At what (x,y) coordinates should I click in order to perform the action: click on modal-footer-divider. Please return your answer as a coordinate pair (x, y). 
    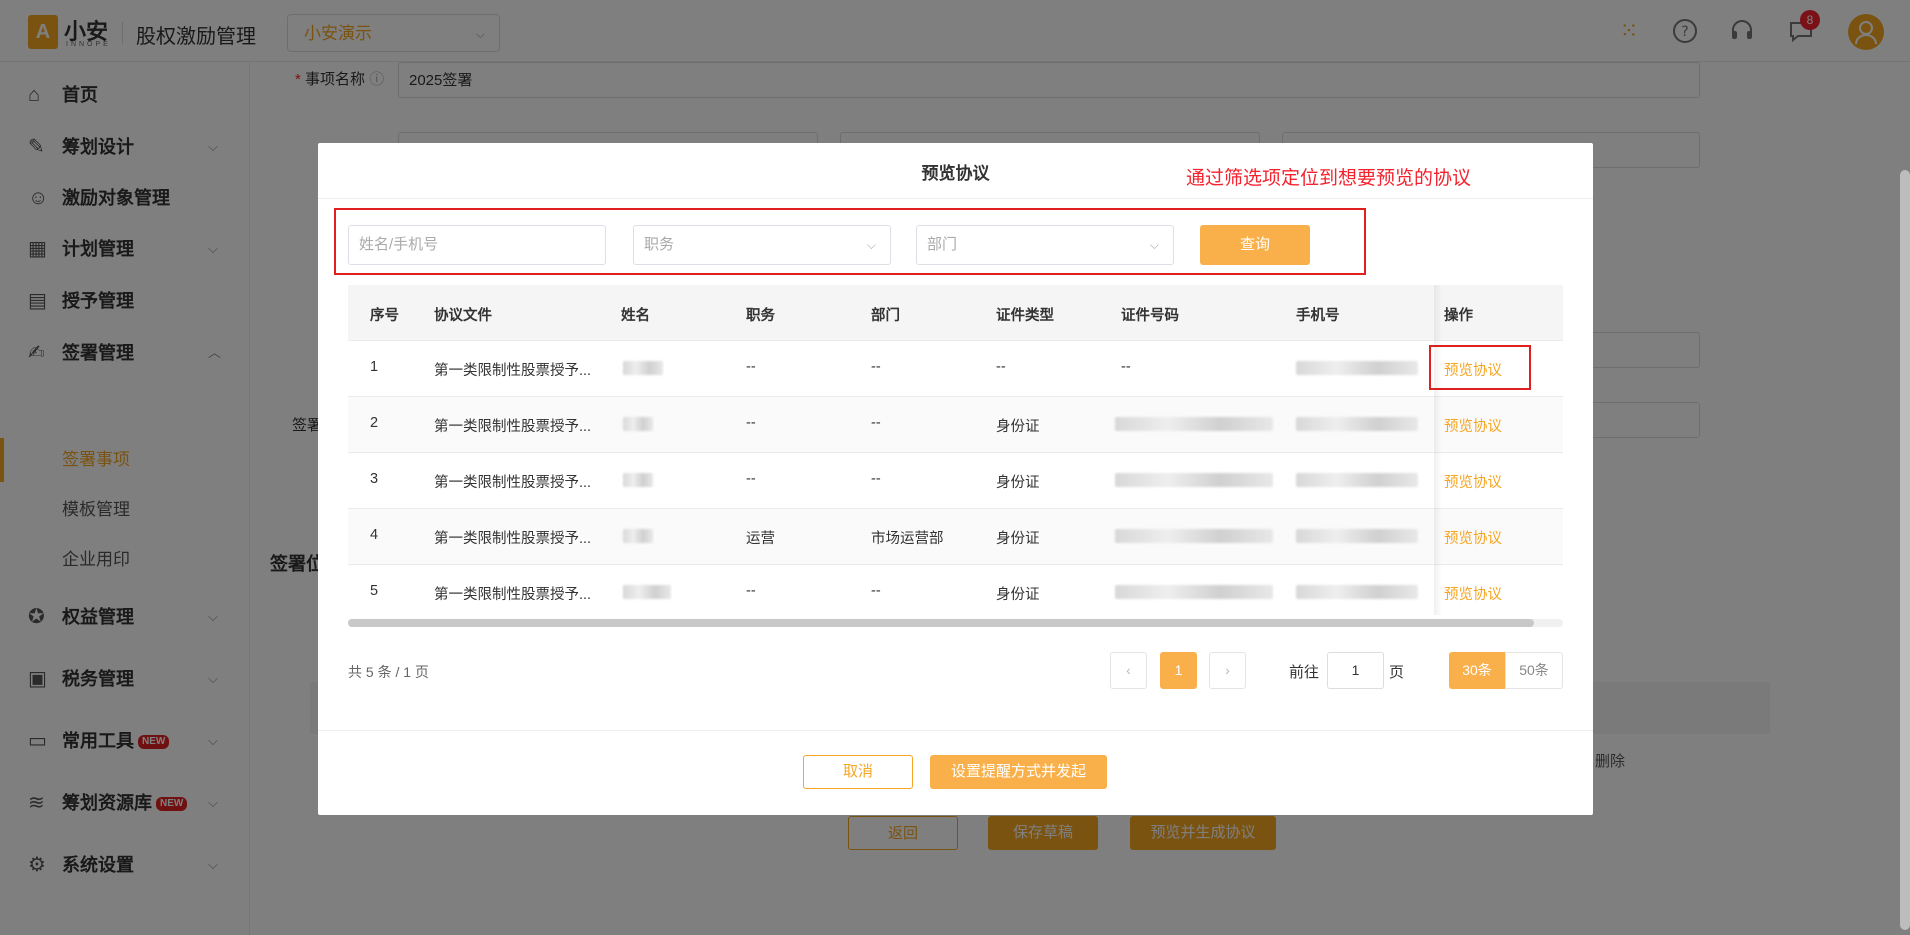
    Looking at the image, I should click on (955, 730).